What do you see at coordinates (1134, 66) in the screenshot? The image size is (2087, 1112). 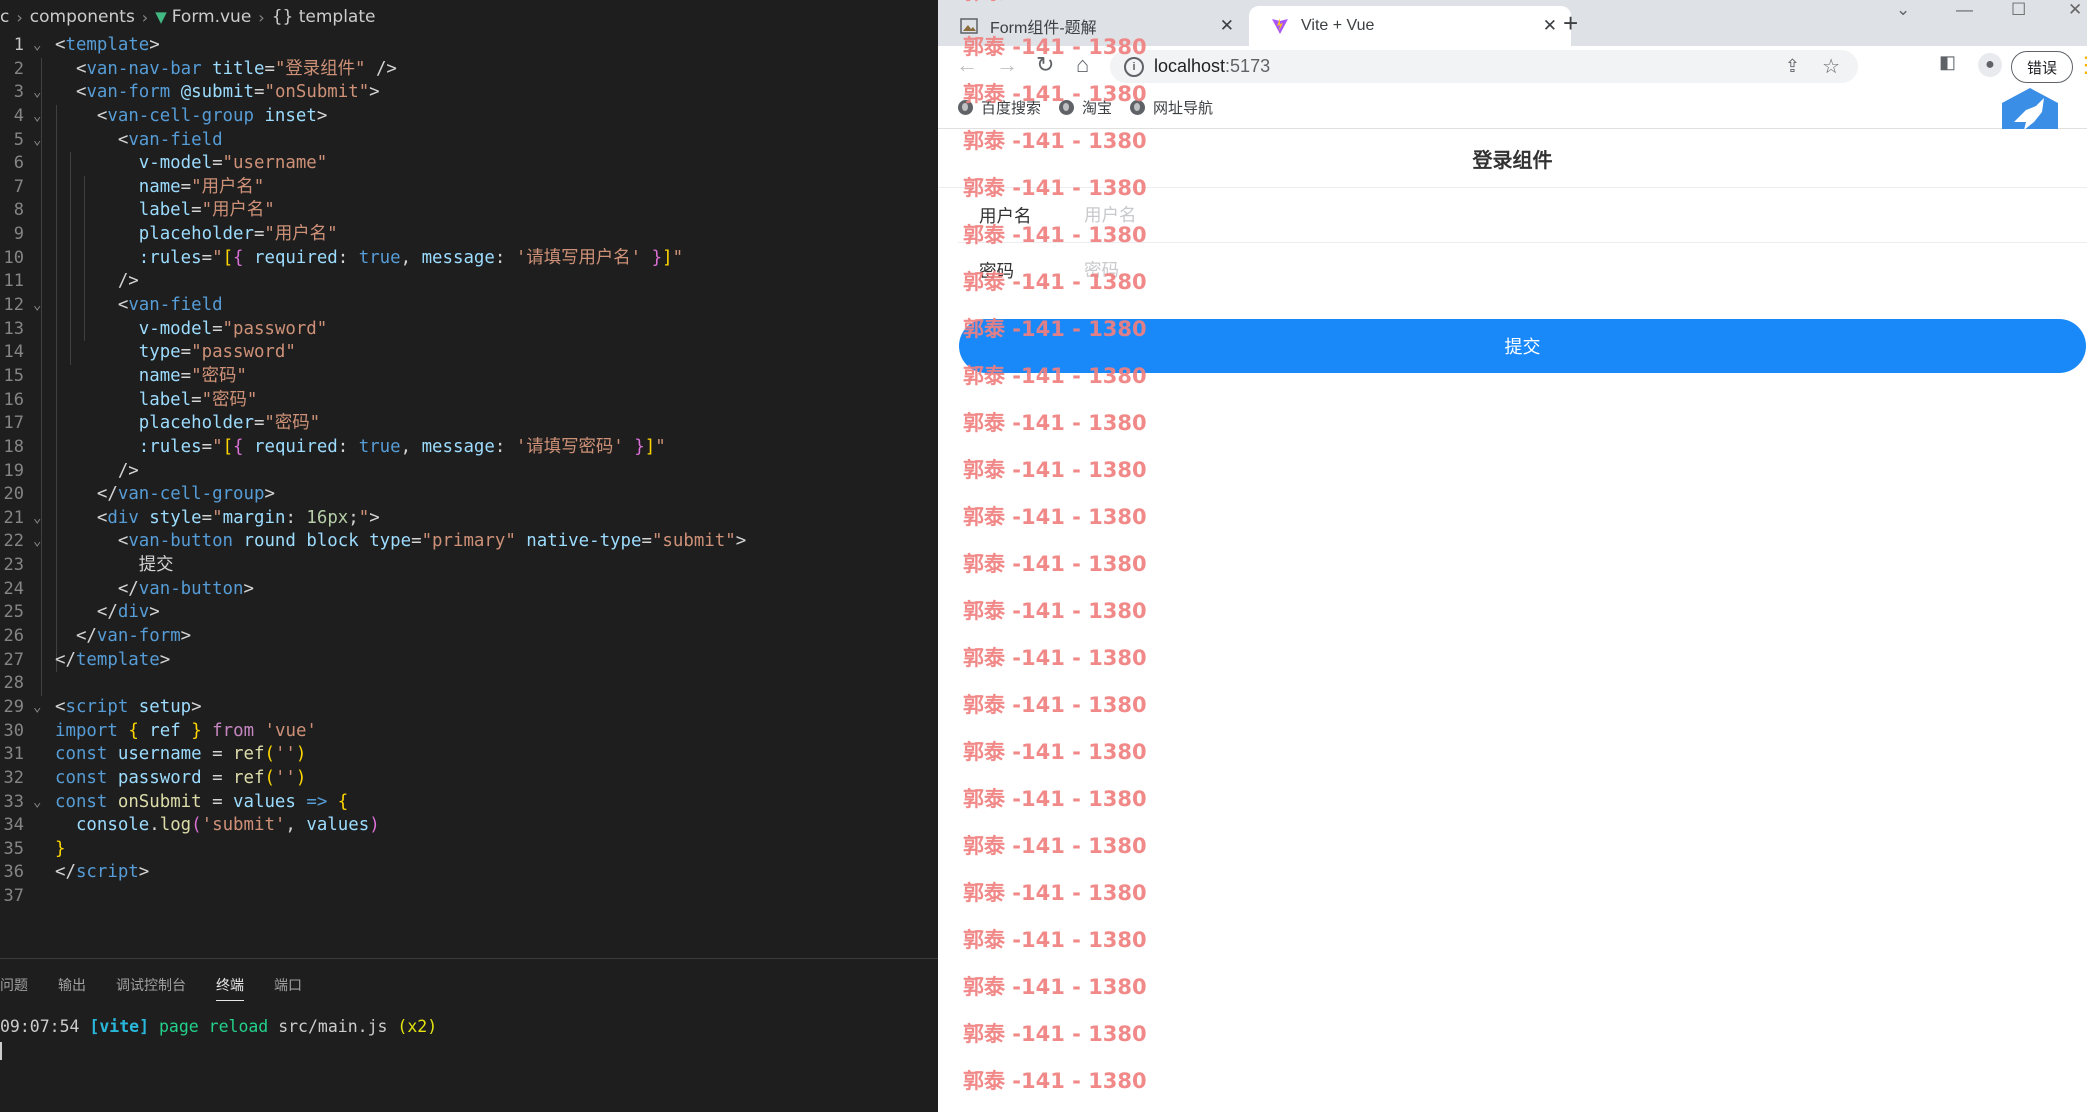 I see `site-info-icon: i` at bounding box center [1134, 66].